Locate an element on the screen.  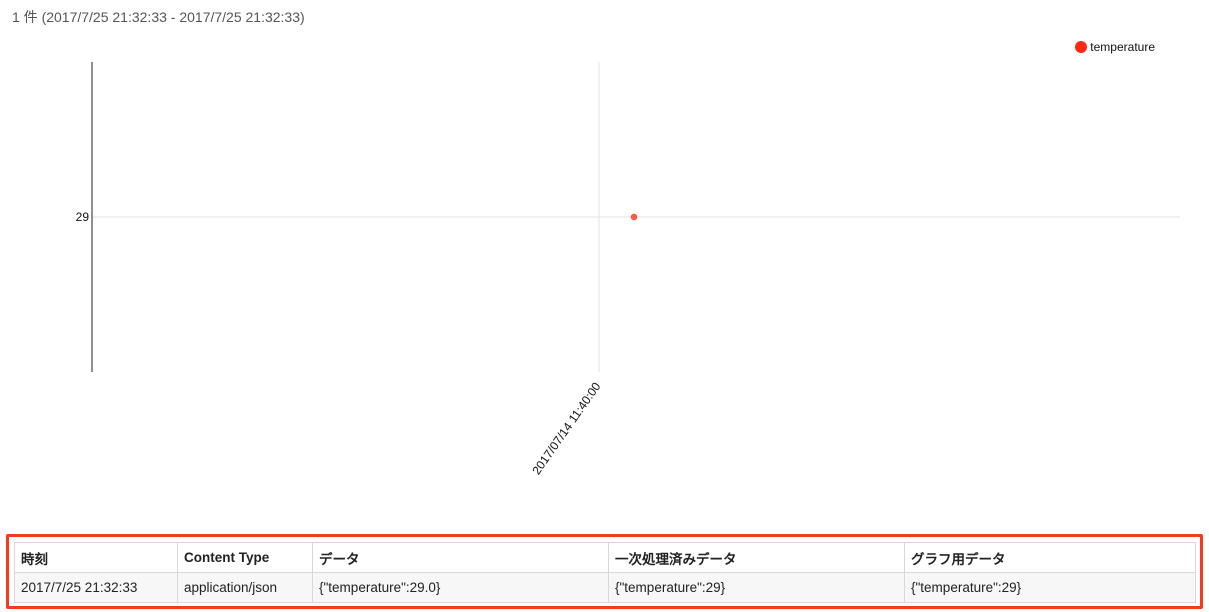
column-header-time: 時刻 is located at coordinates (96, 557).